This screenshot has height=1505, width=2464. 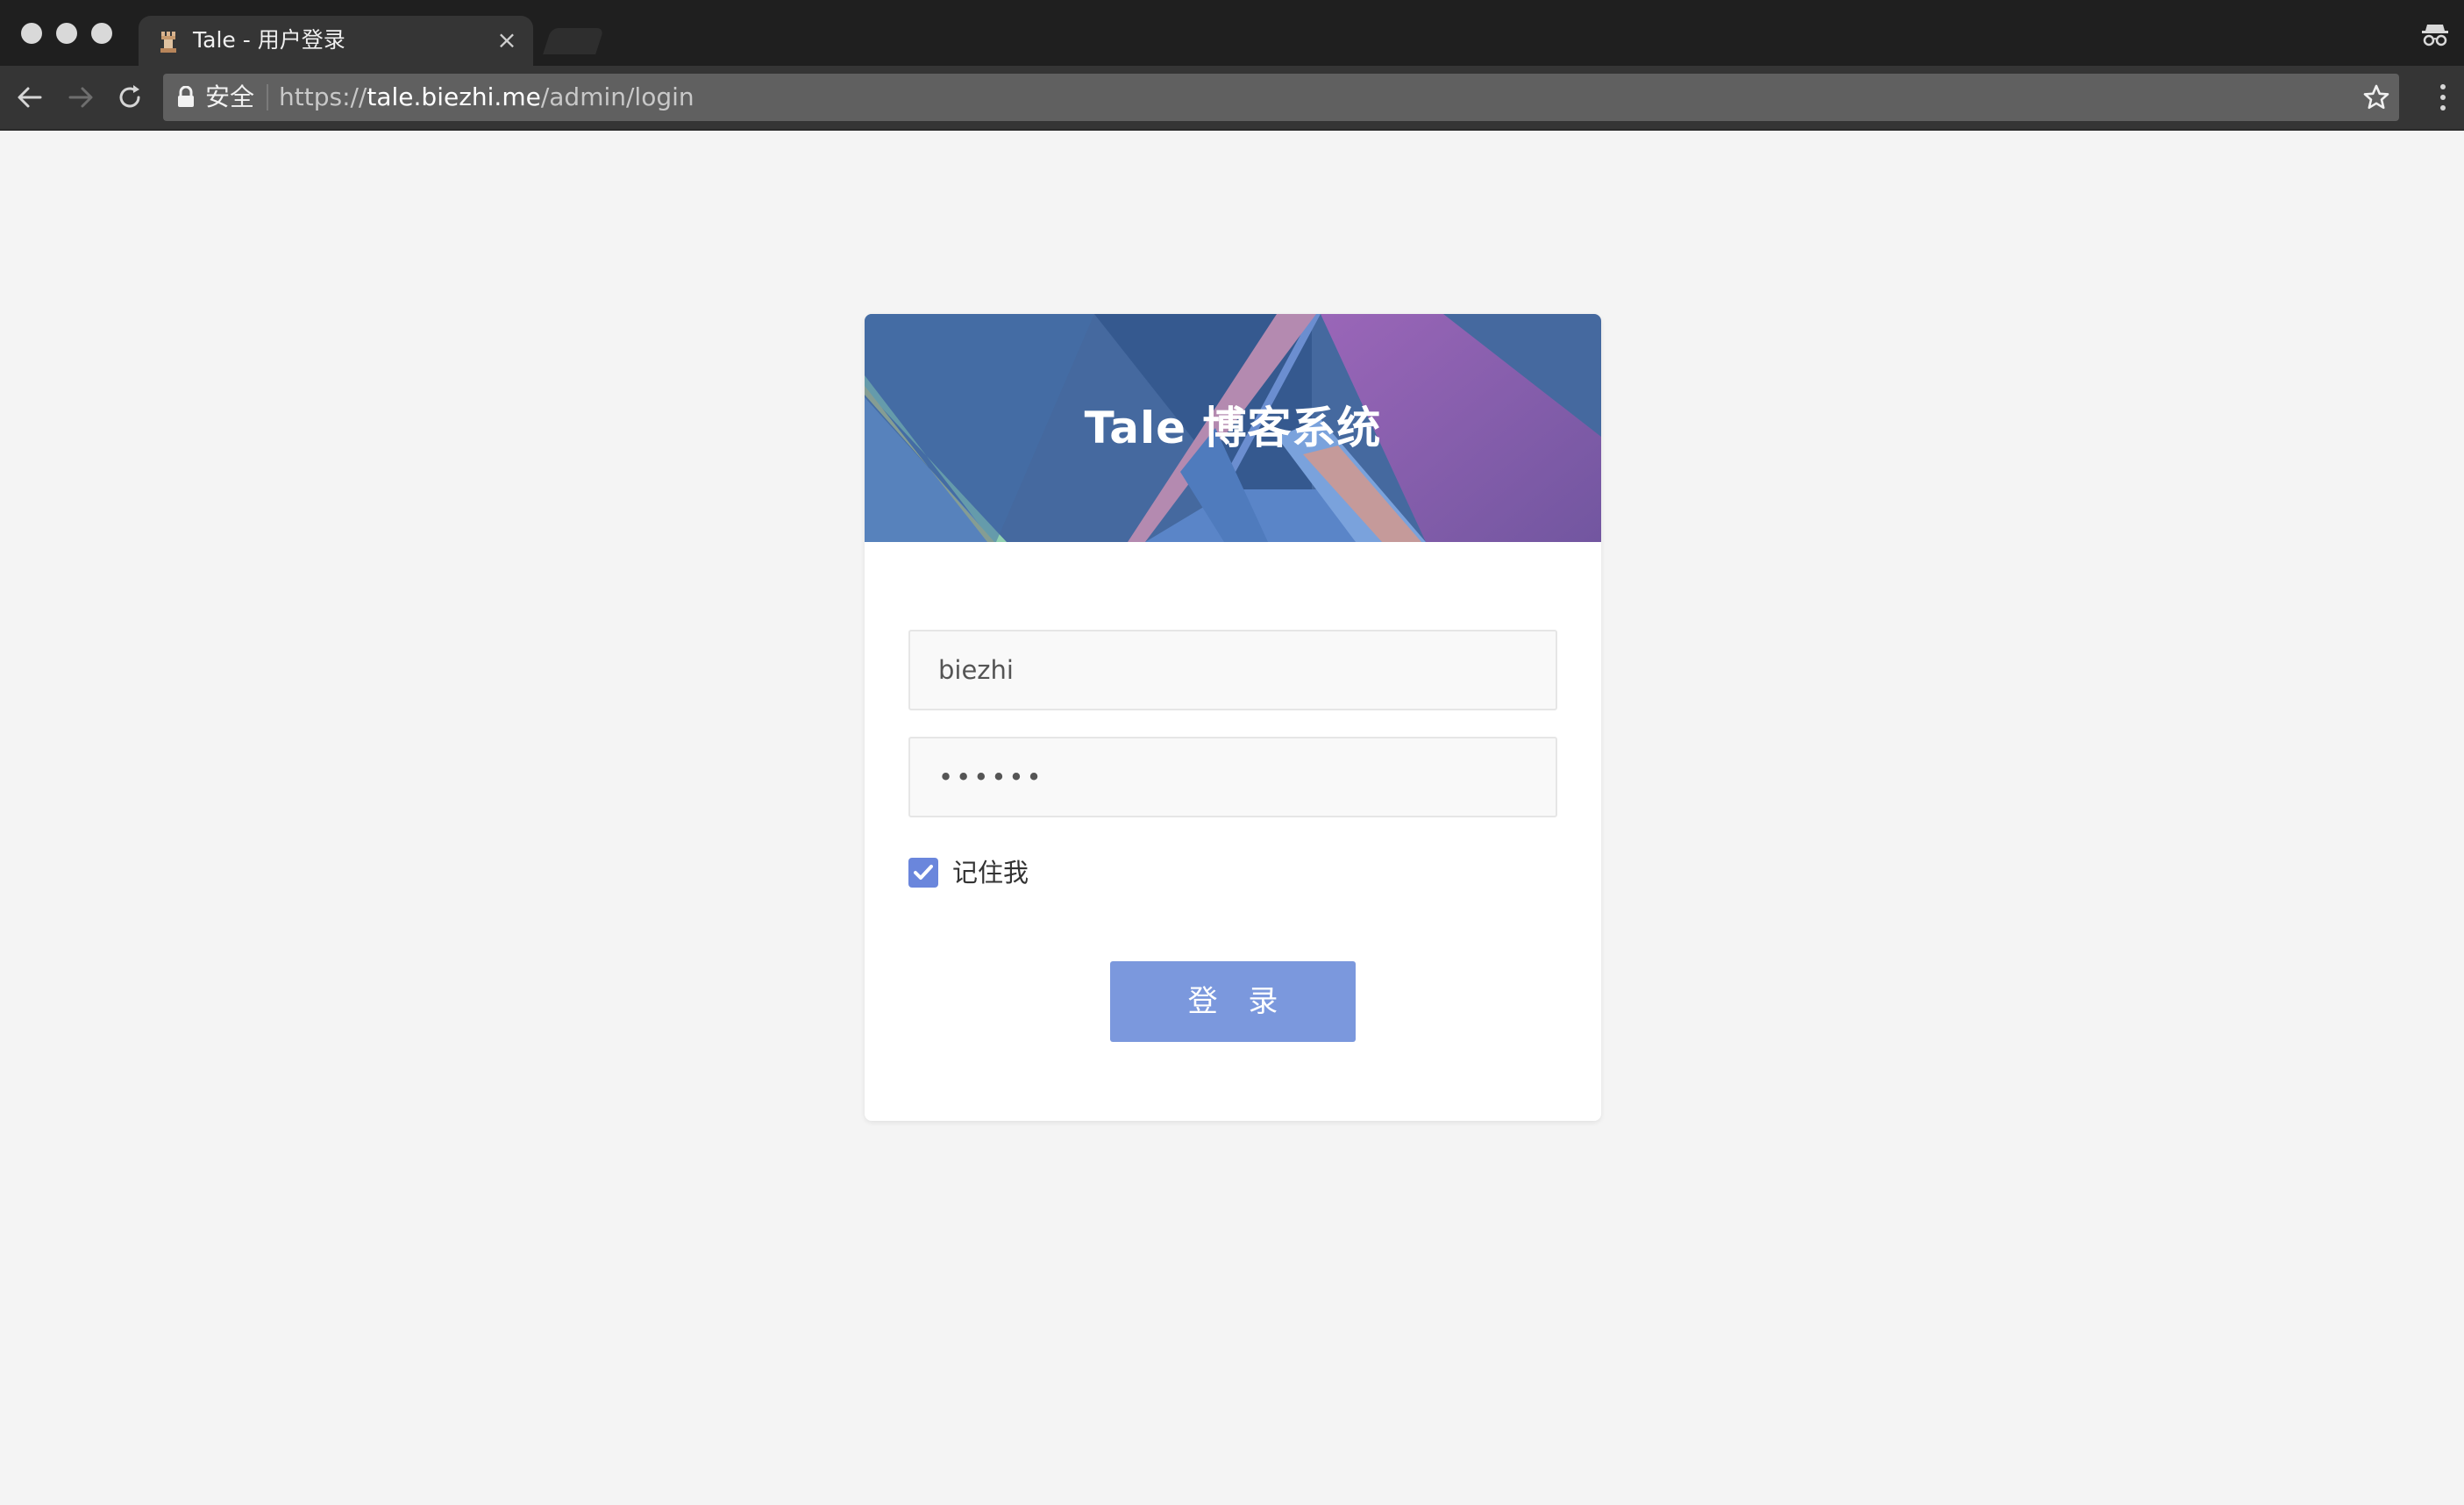 What do you see at coordinates (1233, 670) in the screenshot?
I see `username-input` at bounding box center [1233, 670].